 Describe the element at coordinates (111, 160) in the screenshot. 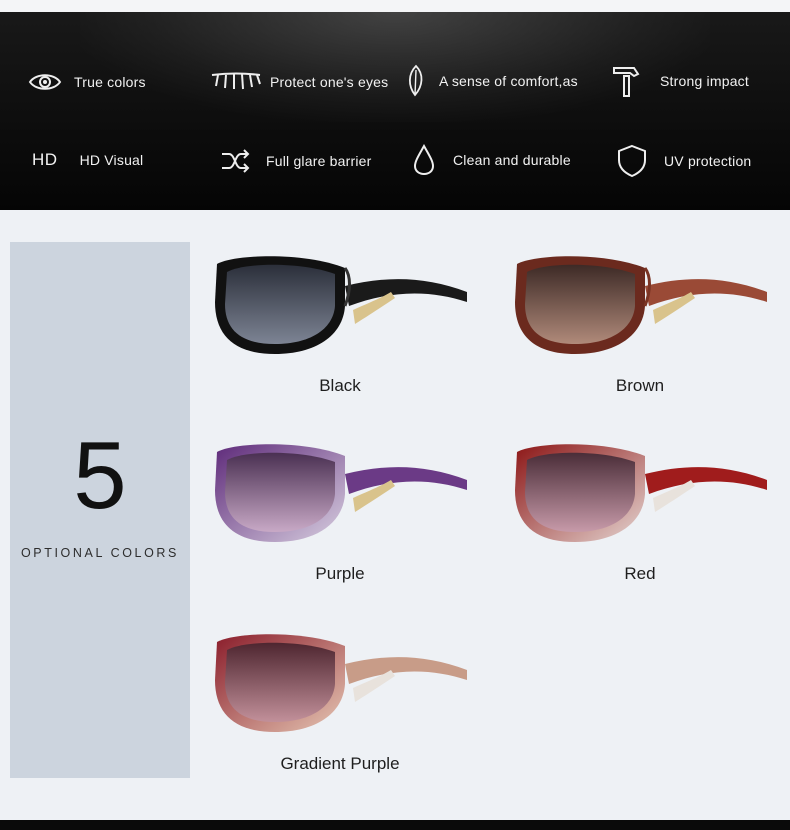

I see `feature-label: HD Visual` at that location.